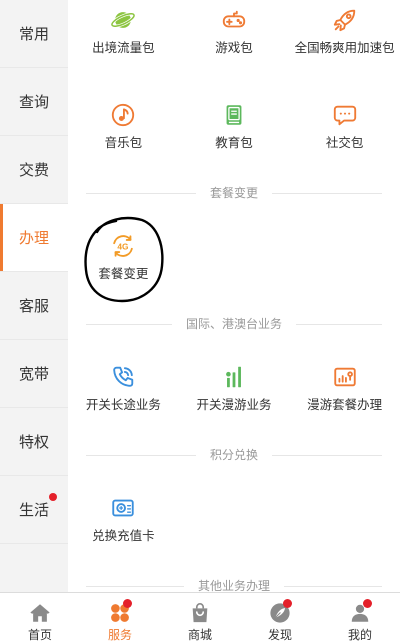 This screenshot has height=643, width=400. I want to click on icon-text: 4G, so click(123, 246).